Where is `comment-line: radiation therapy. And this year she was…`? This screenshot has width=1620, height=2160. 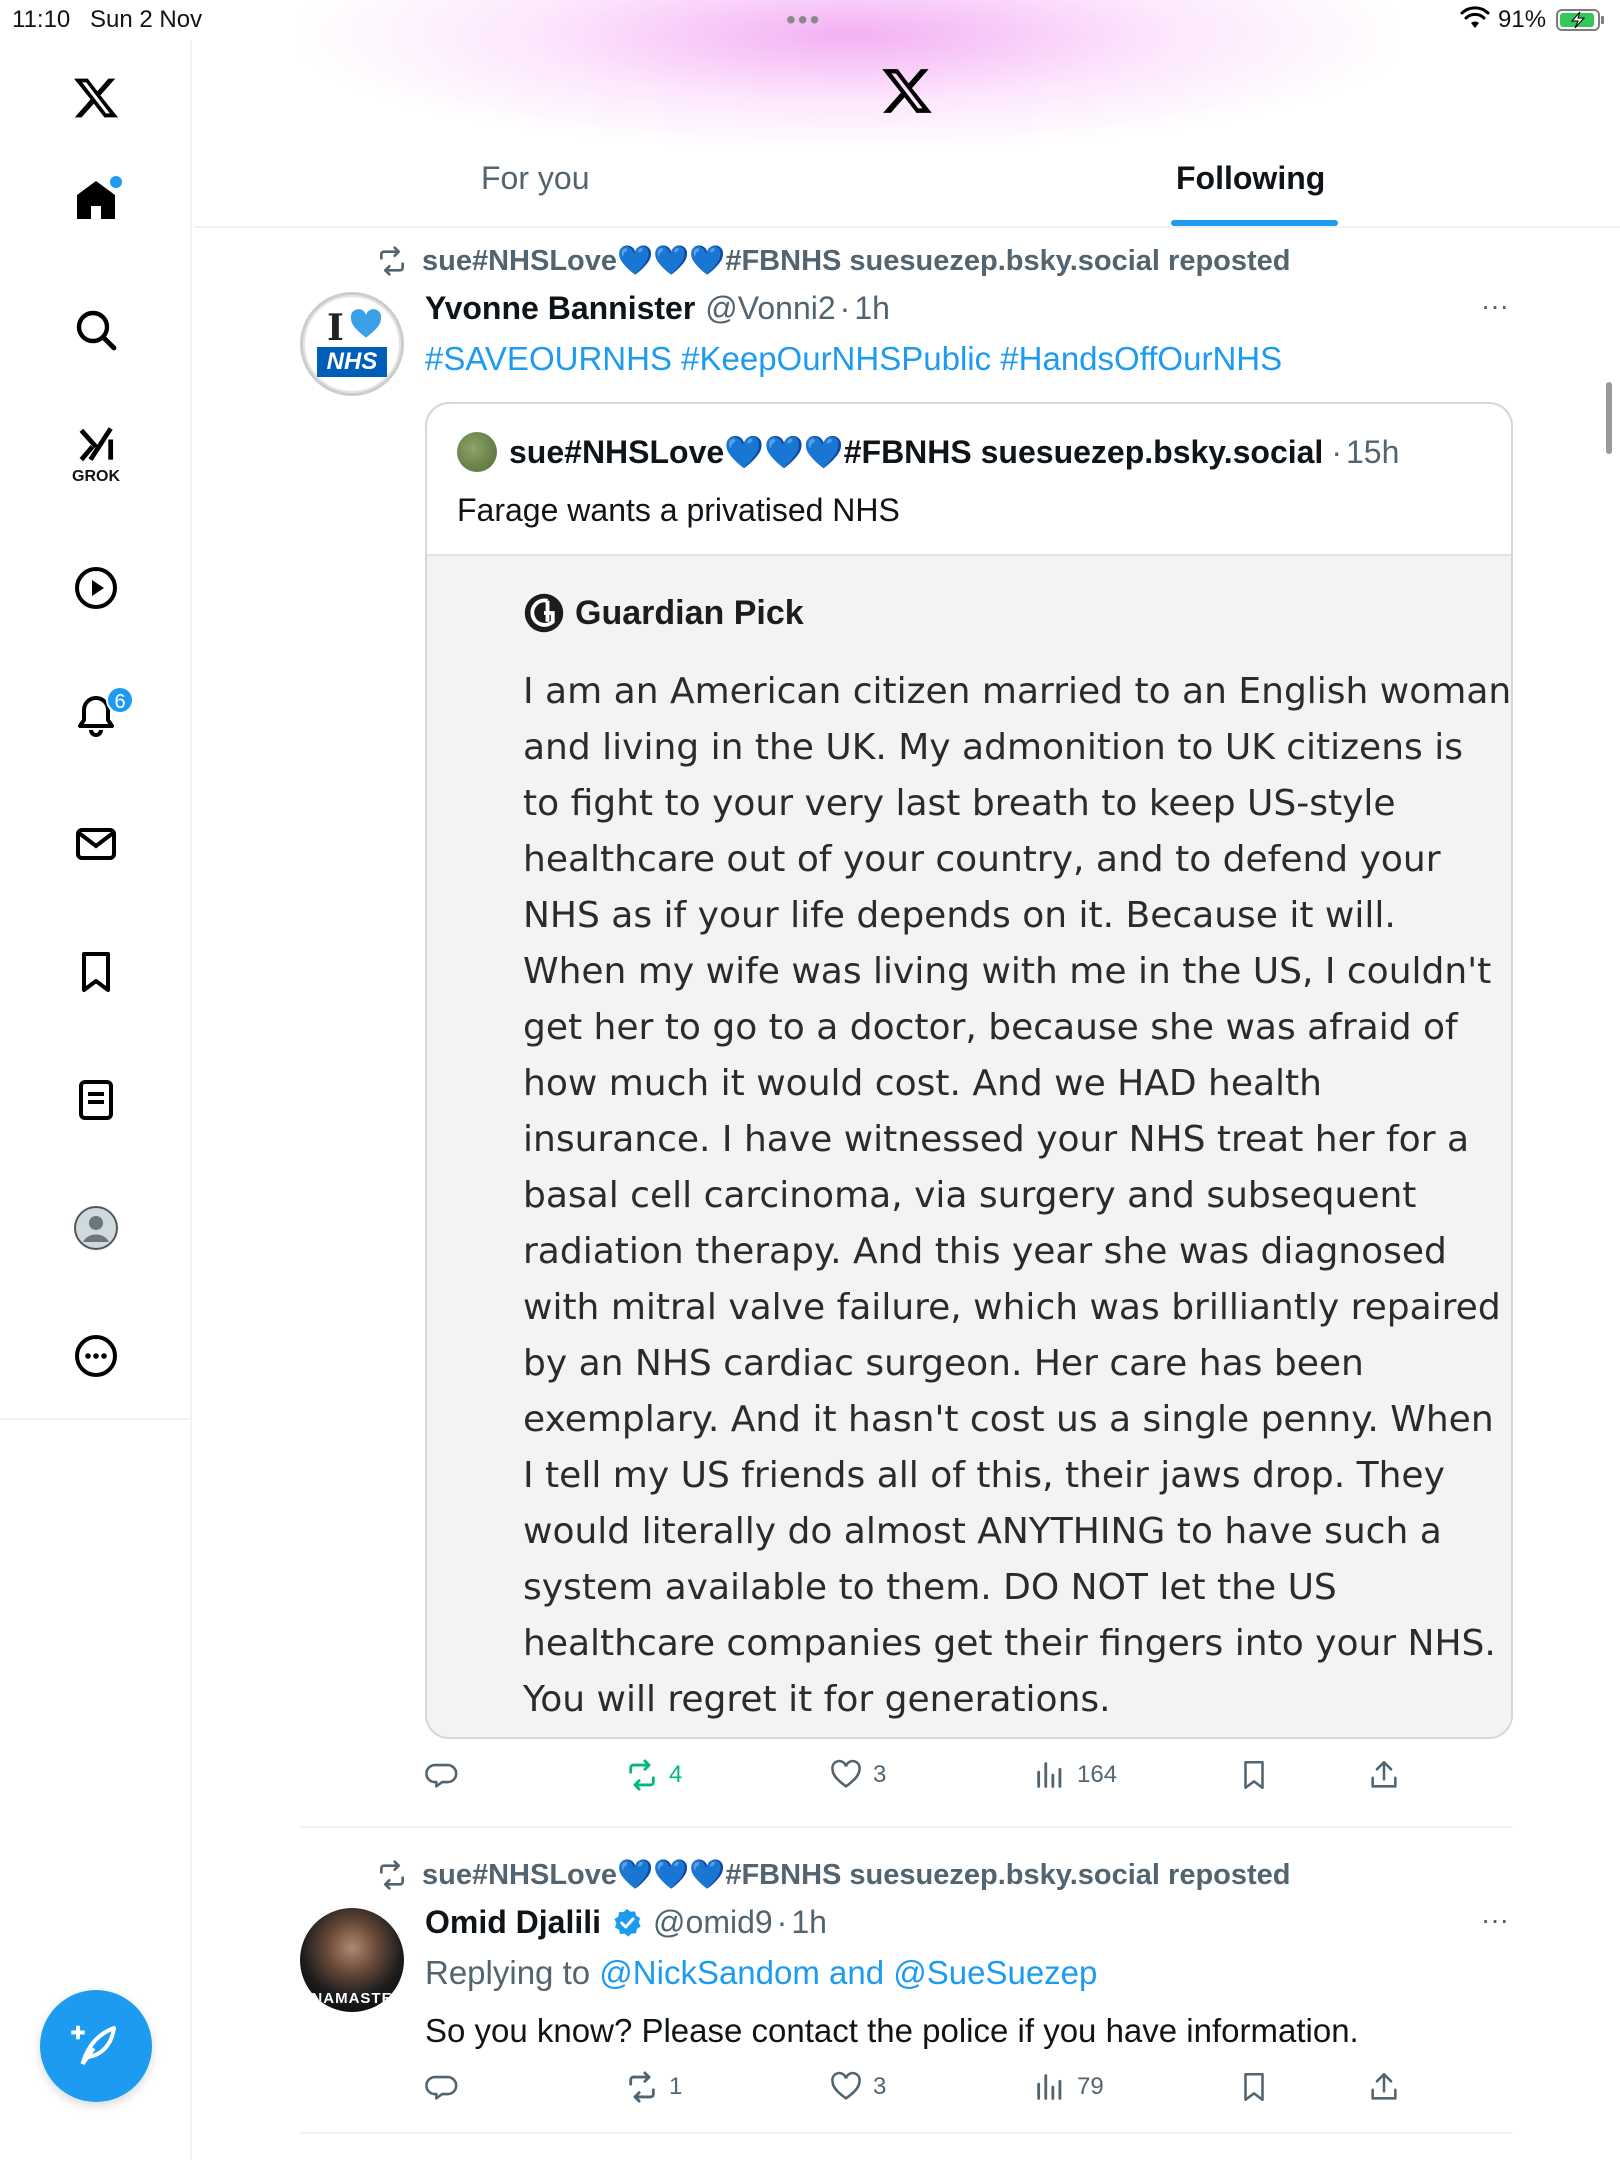 comment-line: radiation therapy. And this year she was… is located at coordinates (985, 1251).